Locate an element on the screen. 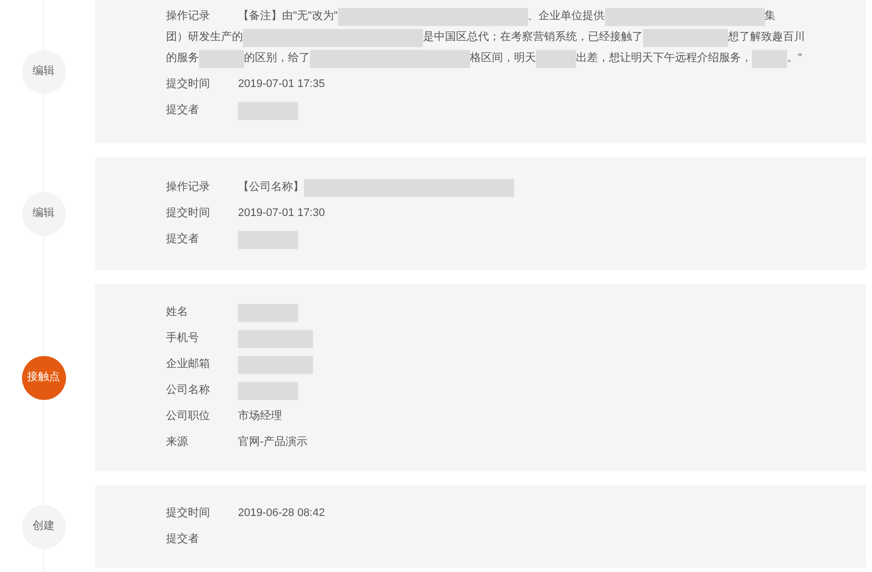 Image resolution: width=872 pixels, height=572 pixels. note-text: 的区别，给了 is located at coordinates (277, 58).